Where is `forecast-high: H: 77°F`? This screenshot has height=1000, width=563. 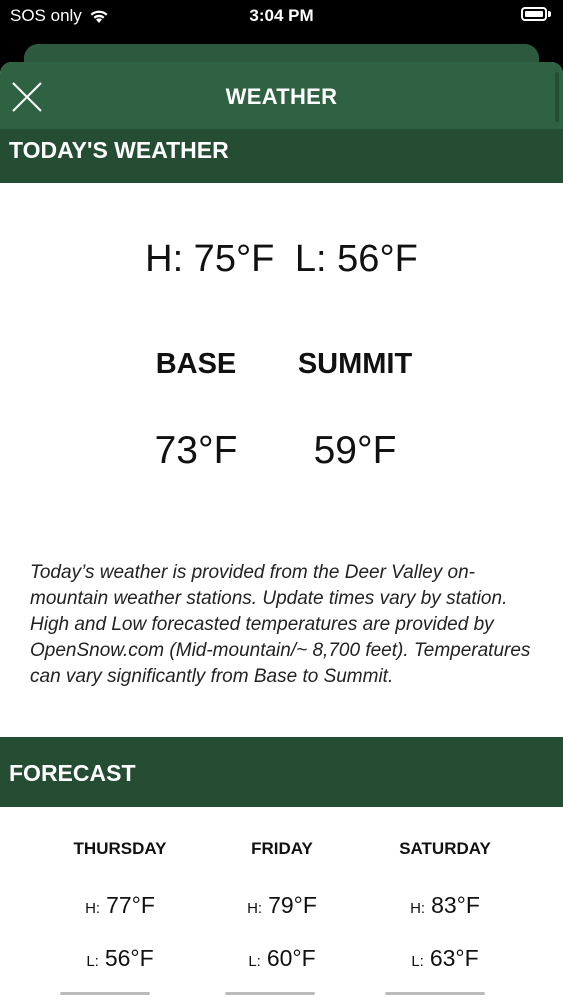 forecast-high: H: 77°F is located at coordinates (120, 905).